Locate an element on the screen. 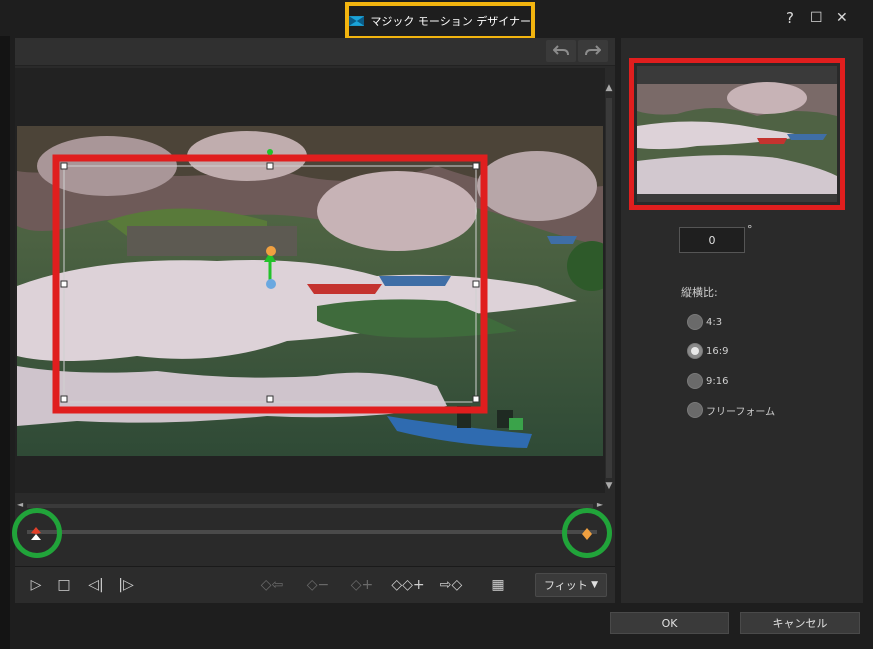 This screenshot has height=649, width=873. undo-icon is located at coordinates (561, 50).